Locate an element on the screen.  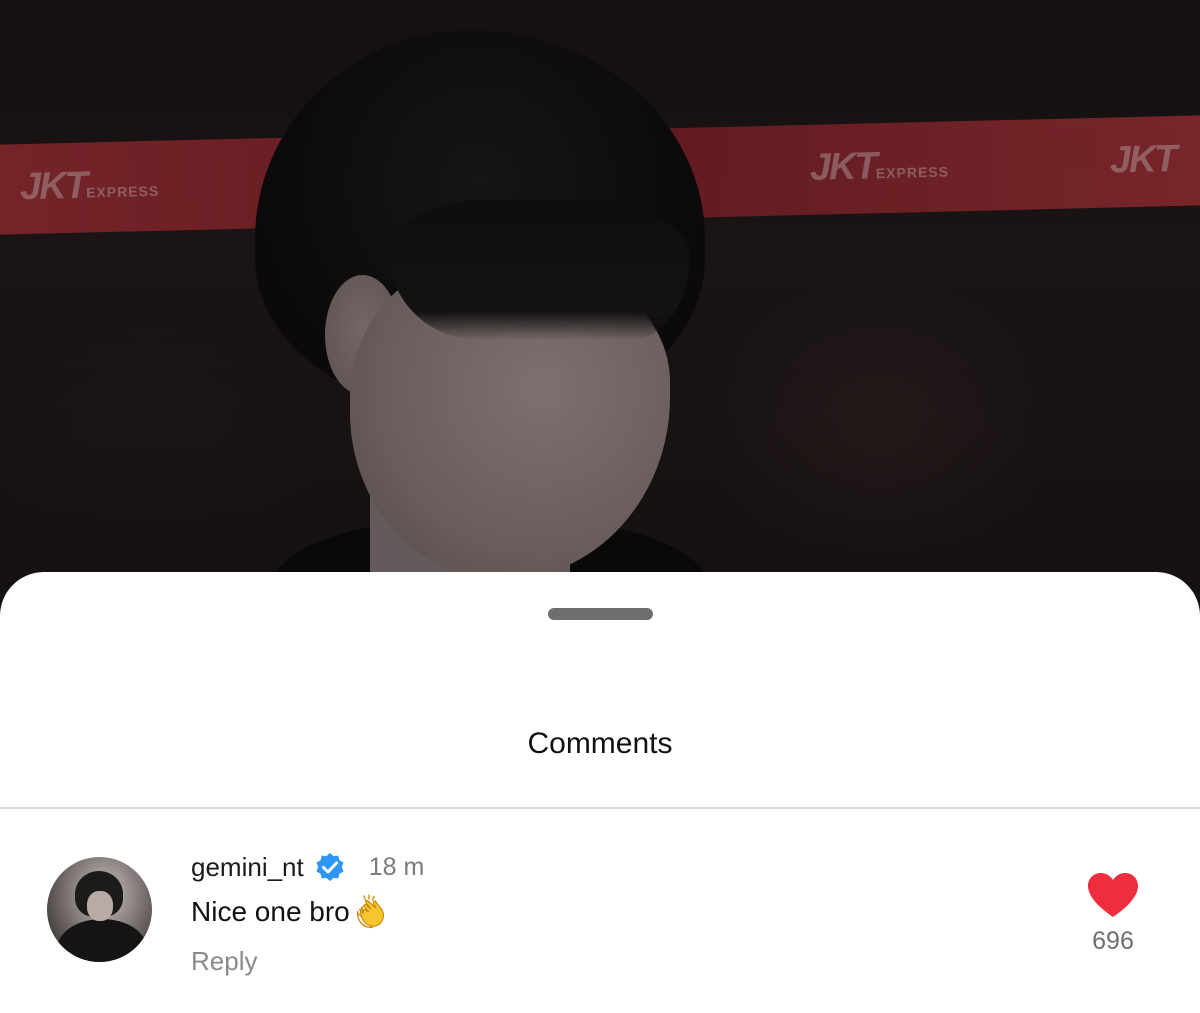
heart-icon is located at coordinates (1113, 895).